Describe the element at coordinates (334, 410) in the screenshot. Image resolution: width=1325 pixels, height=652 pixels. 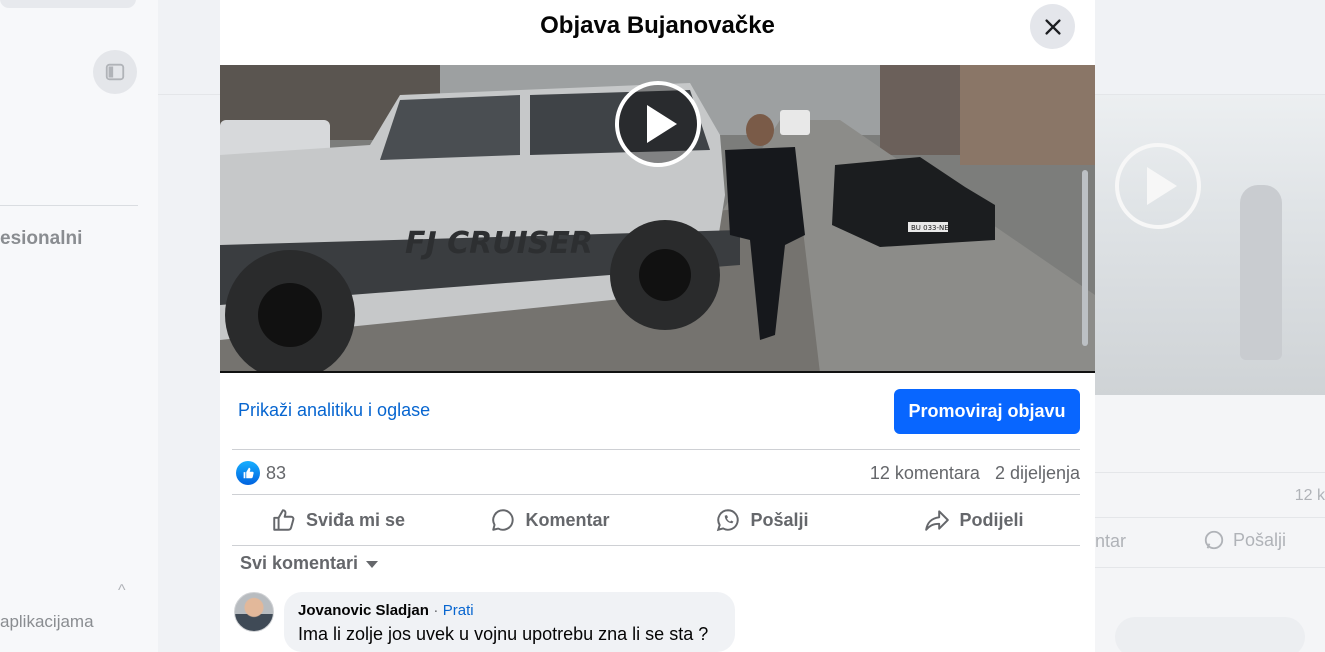
I see `analytics-link: Prikaži analitiku i oglase` at that location.